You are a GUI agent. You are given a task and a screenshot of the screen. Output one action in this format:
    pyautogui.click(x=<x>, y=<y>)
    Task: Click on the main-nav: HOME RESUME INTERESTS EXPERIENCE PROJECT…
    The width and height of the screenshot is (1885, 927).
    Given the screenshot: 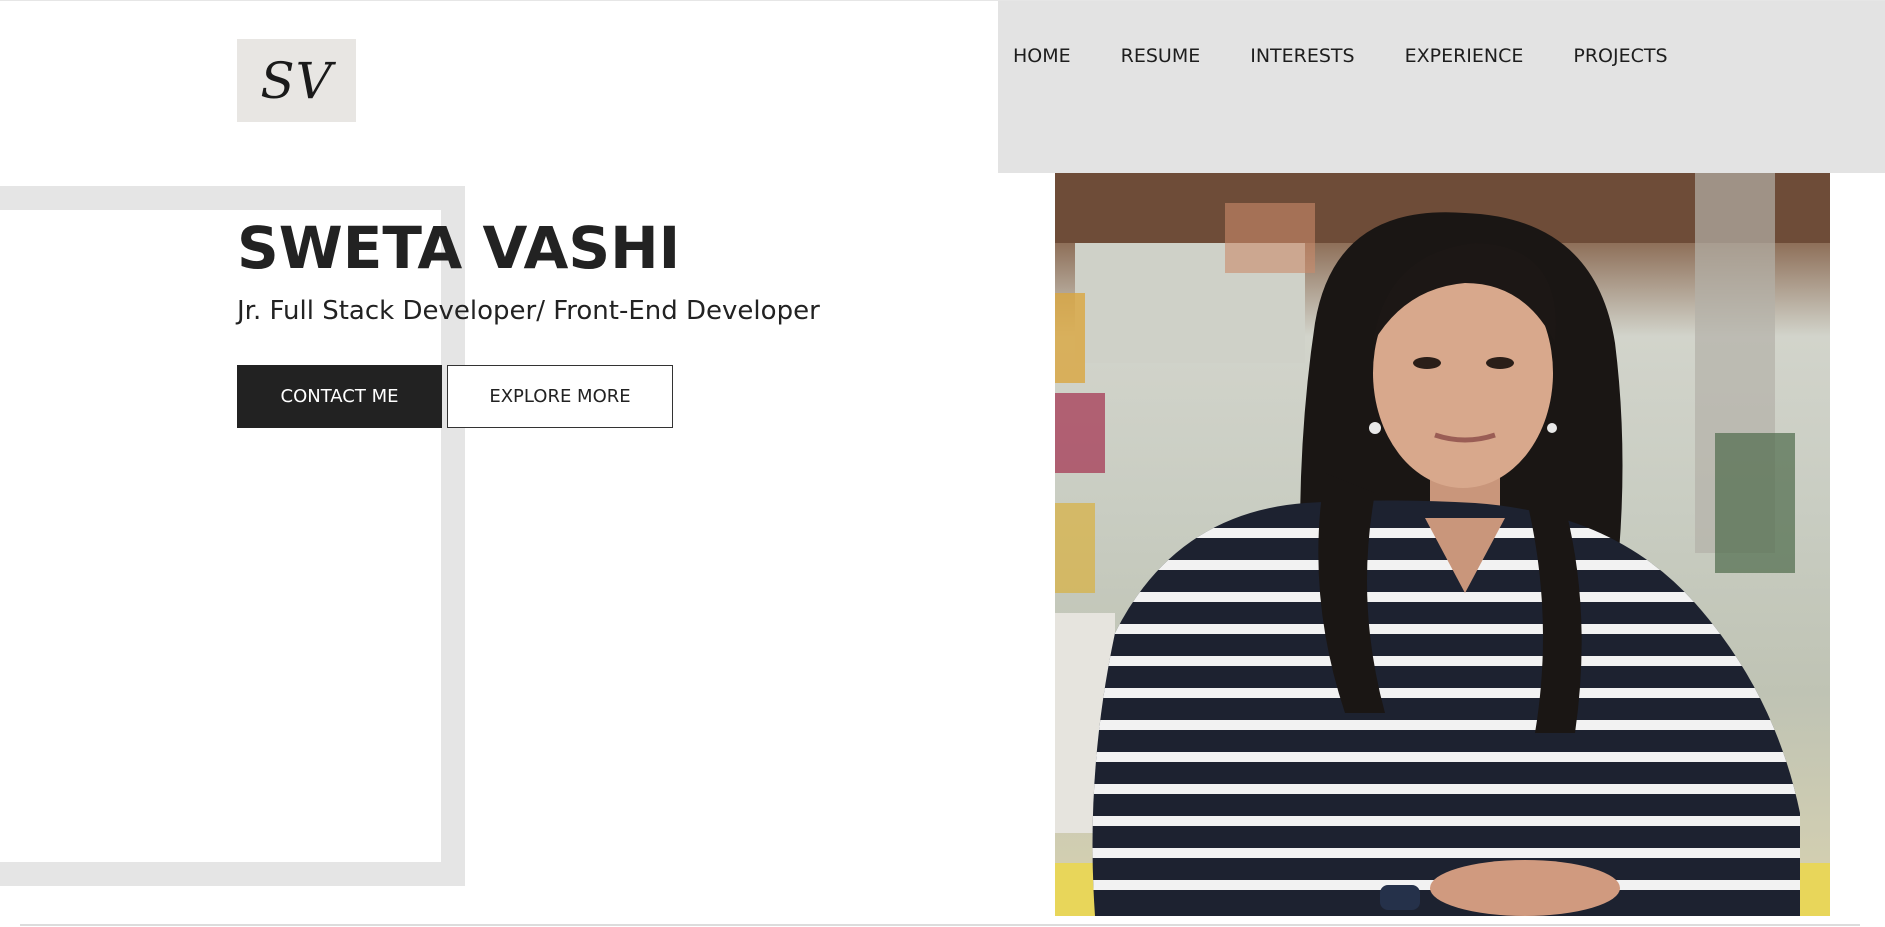 What is the action you would take?
    pyautogui.click(x=1340, y=56)
    